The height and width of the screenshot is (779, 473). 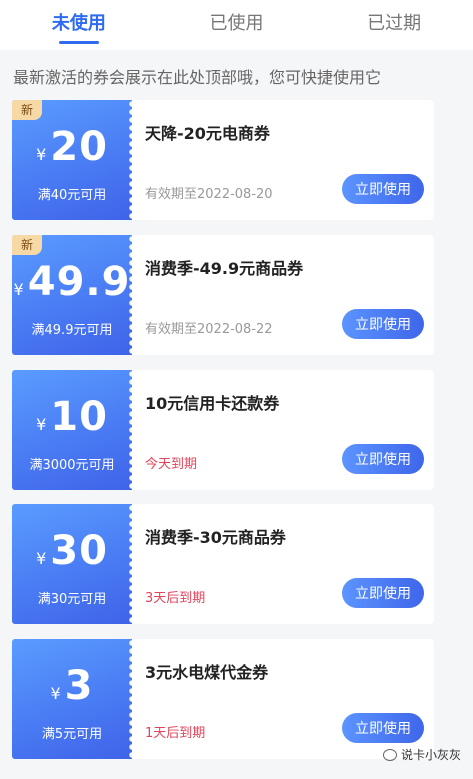 I want to click on coupon-amount: 10, so click(x=79, y=417).